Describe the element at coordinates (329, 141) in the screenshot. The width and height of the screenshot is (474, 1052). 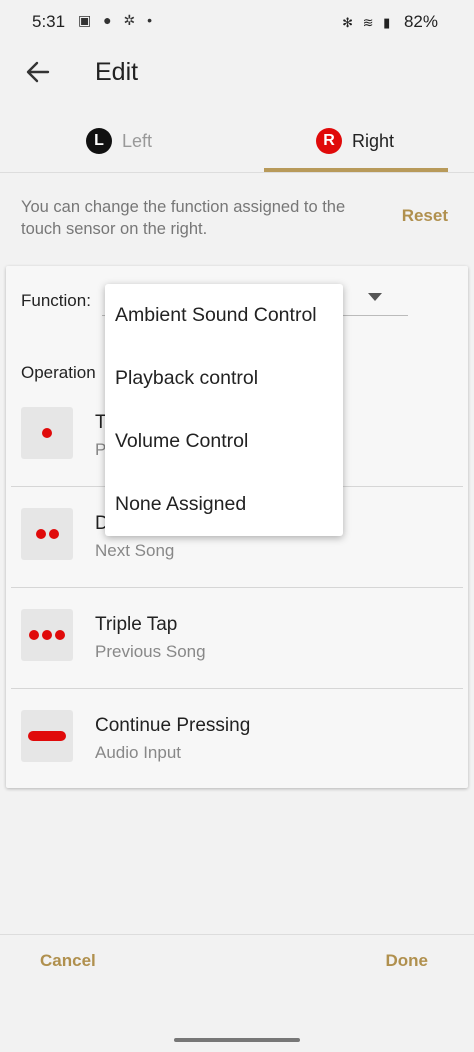
I see `right-badge-icon: R` at that location.